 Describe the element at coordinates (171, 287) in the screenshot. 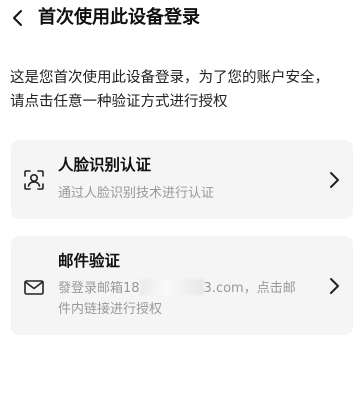

I see `masked-email-blur` at that location.